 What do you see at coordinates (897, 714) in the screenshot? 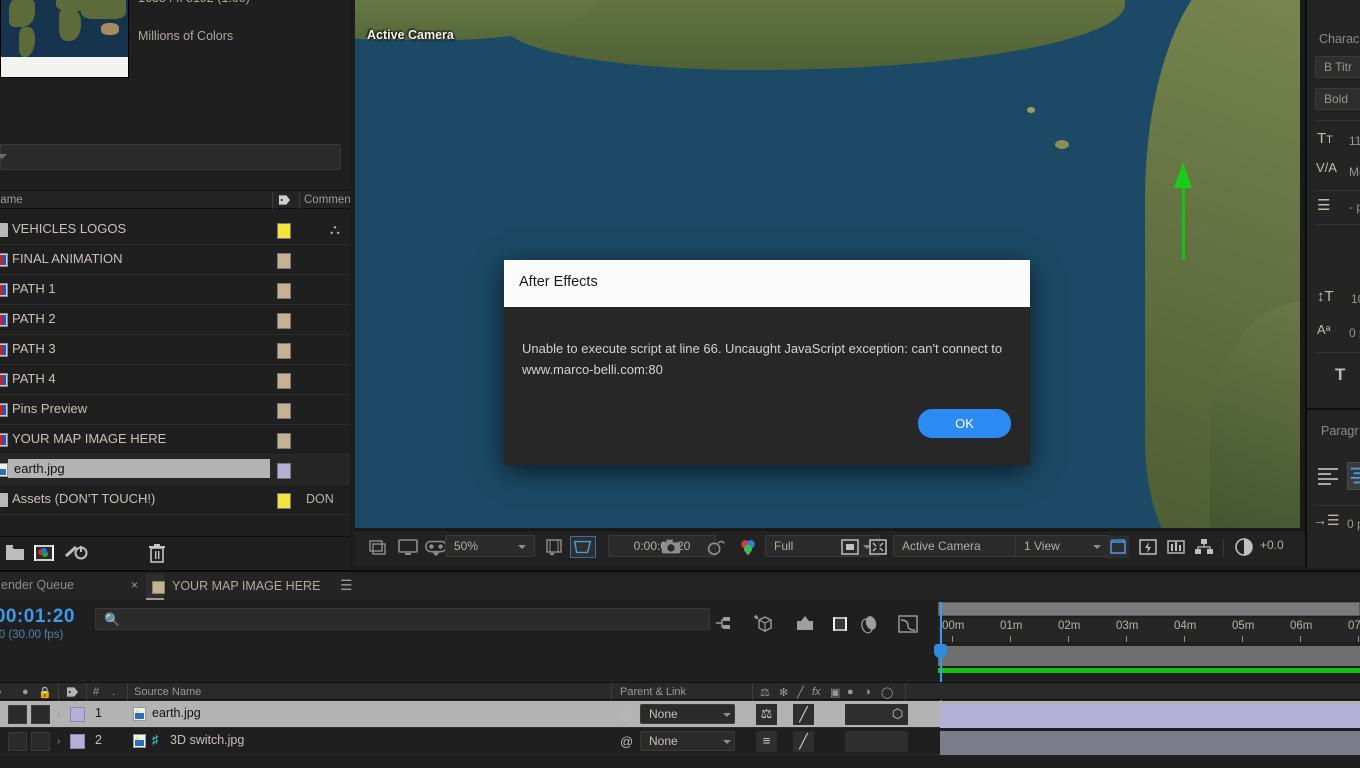
I see `layer-switch-2: ⬡` at bounding box center [897, 714].